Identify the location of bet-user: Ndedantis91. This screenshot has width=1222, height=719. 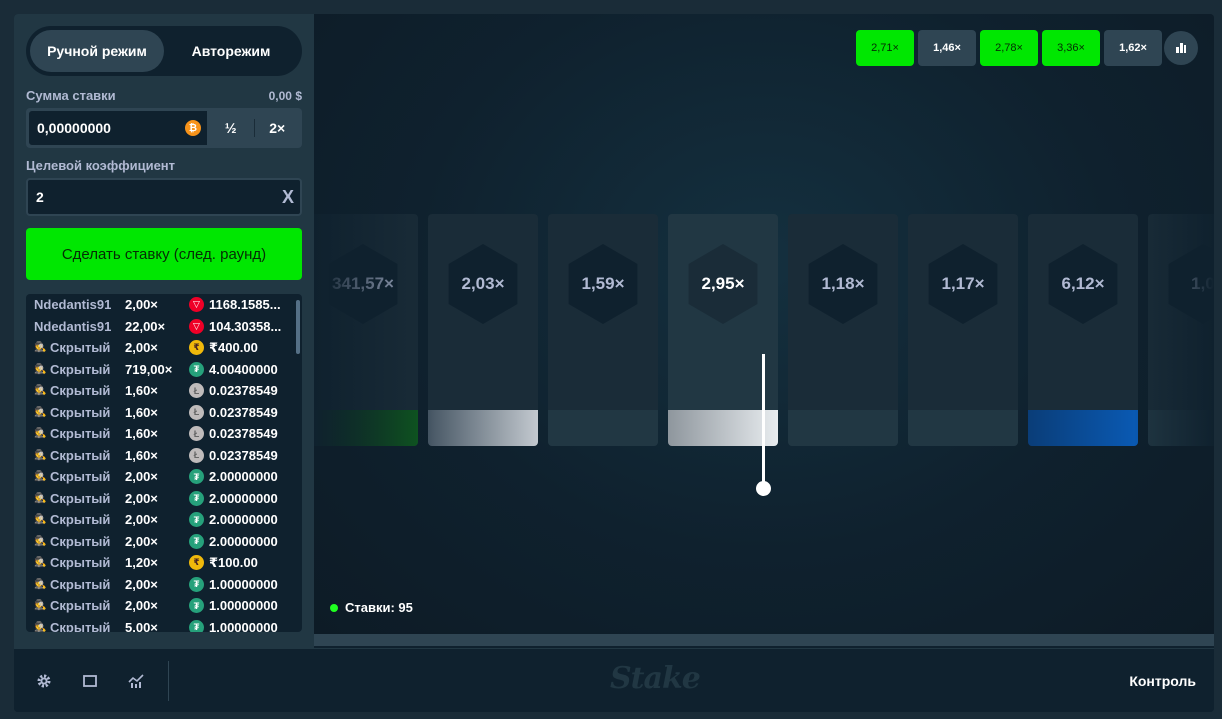
(79, 304).